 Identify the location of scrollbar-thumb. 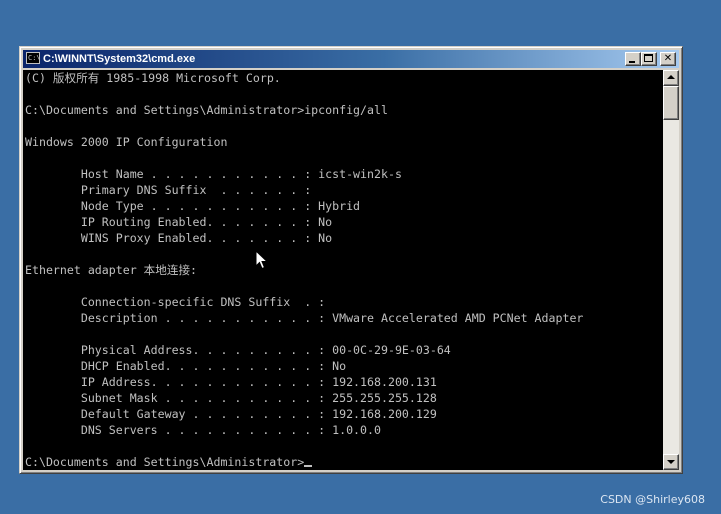
(671, 103).